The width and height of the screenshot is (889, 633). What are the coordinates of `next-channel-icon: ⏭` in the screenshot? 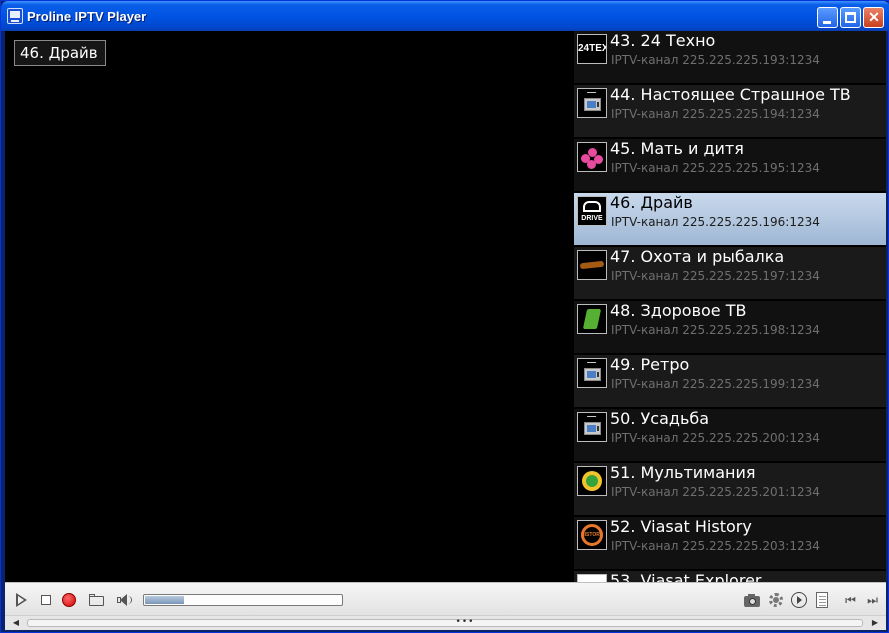 It's located at (871, 600).